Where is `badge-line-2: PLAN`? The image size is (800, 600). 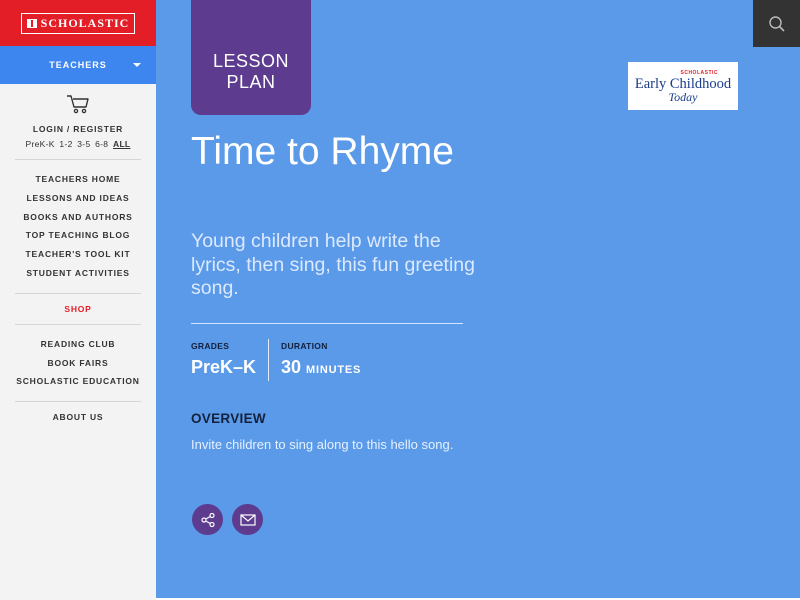 badge-line-2: PLAN is located at coordinates (251, 82).